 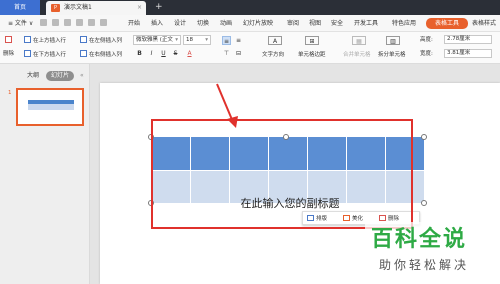 What do you see at coordinates (33, 76) in the screenshot?
I see `tab-outline: 大纲` at bounding box center [33, 76].